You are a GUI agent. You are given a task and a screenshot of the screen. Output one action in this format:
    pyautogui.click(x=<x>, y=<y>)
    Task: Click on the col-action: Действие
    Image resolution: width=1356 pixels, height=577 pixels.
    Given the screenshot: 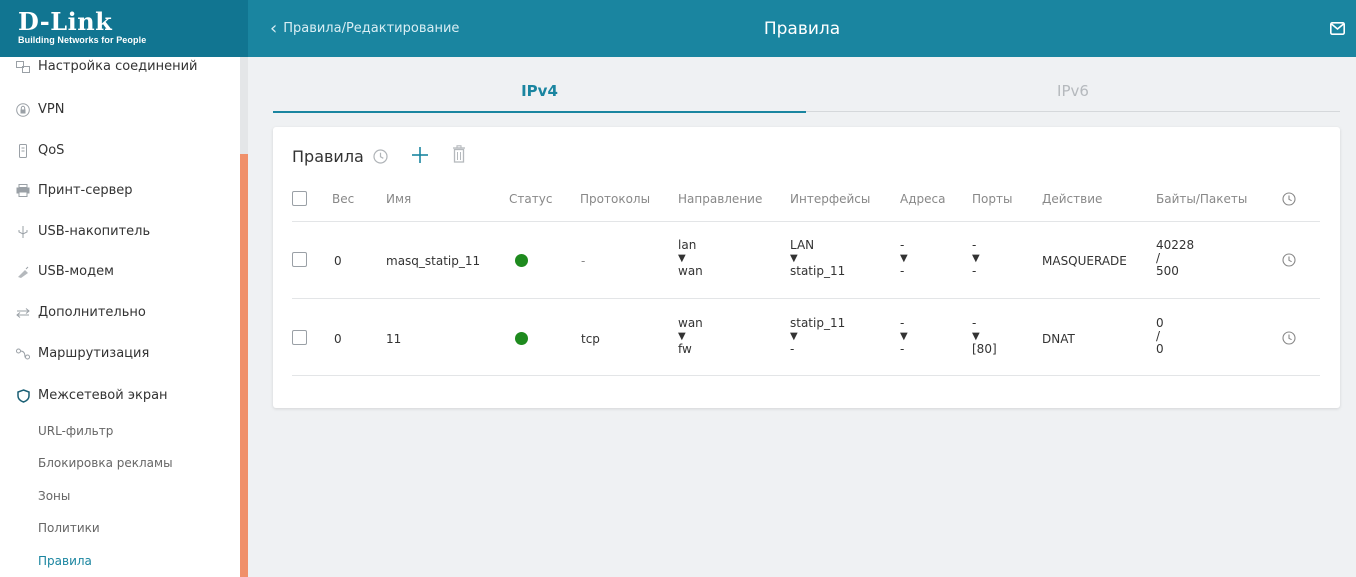 What is the action you would take?
    pyautogui.click(x=1072, y=199)
    